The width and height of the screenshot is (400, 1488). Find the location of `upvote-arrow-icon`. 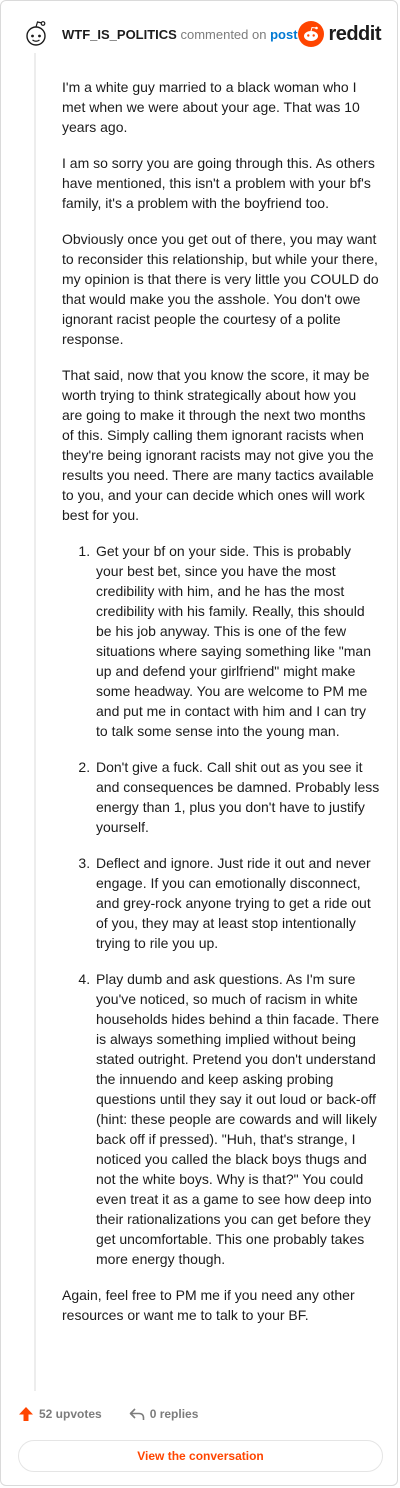

upvote-arrow-icon is located at coordinates (26, 1414).